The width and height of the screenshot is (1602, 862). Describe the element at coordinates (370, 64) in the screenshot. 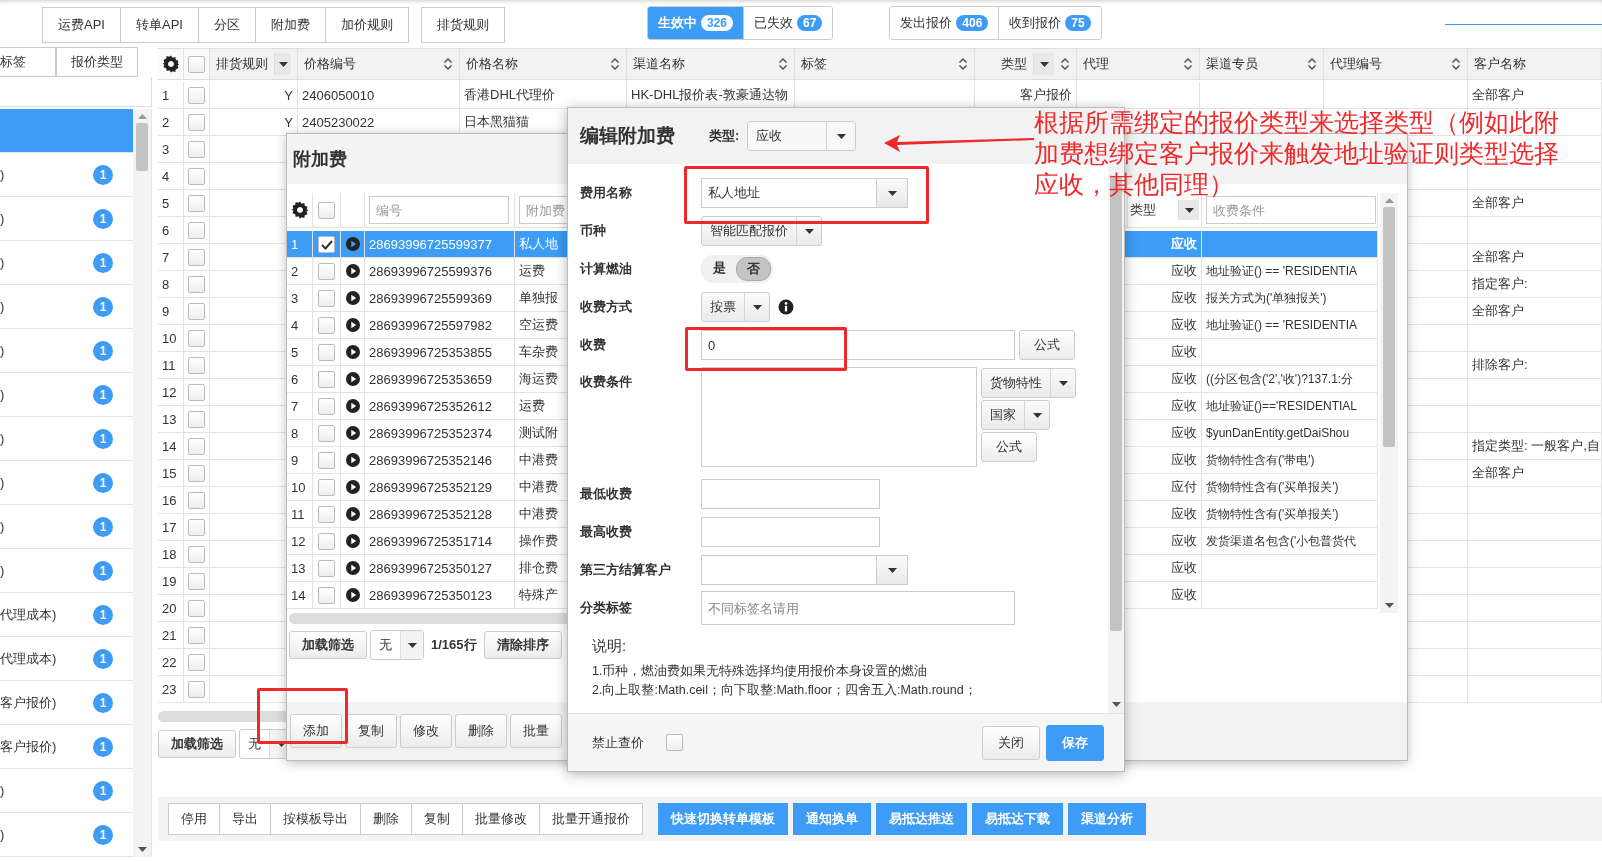

I see `column-header: 价格编号` at that location.